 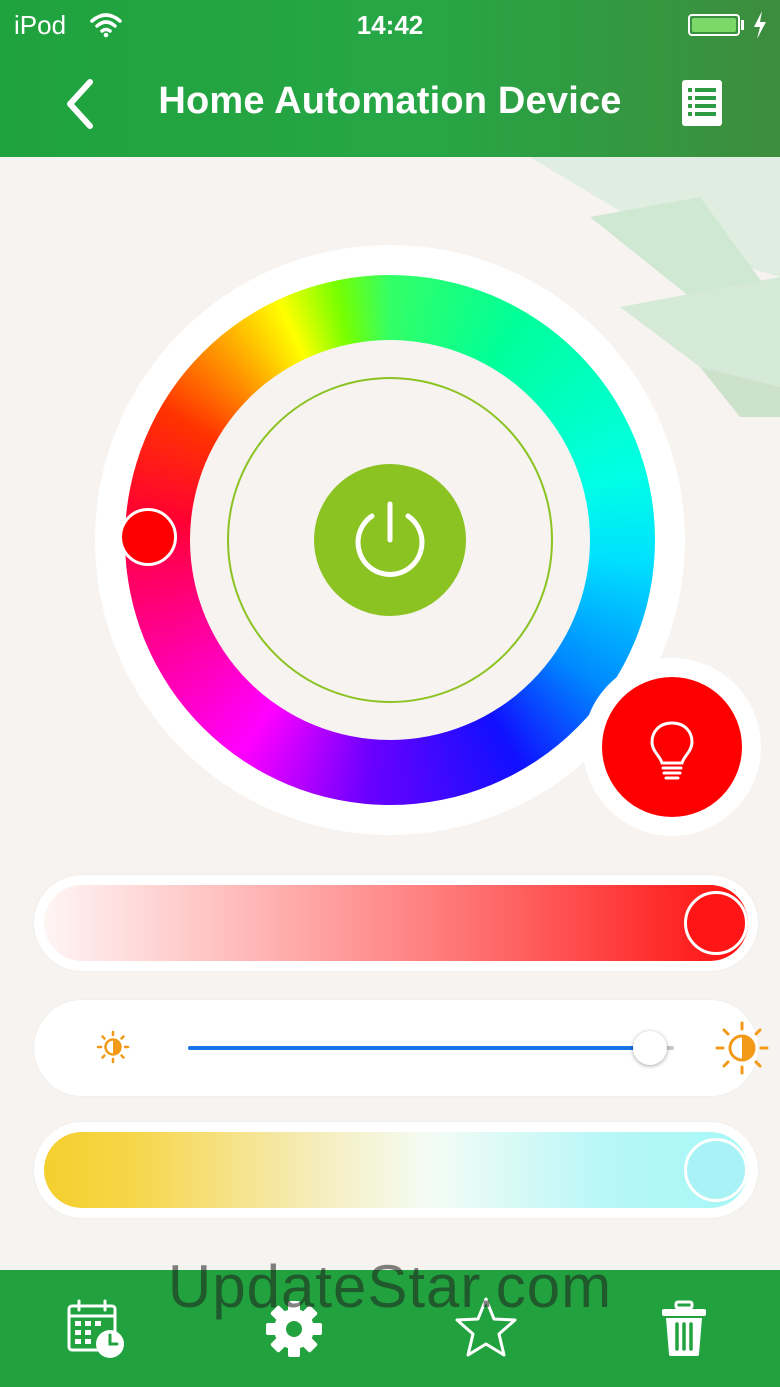 I want to click on brightness-track, so click(x=431, y=1048).